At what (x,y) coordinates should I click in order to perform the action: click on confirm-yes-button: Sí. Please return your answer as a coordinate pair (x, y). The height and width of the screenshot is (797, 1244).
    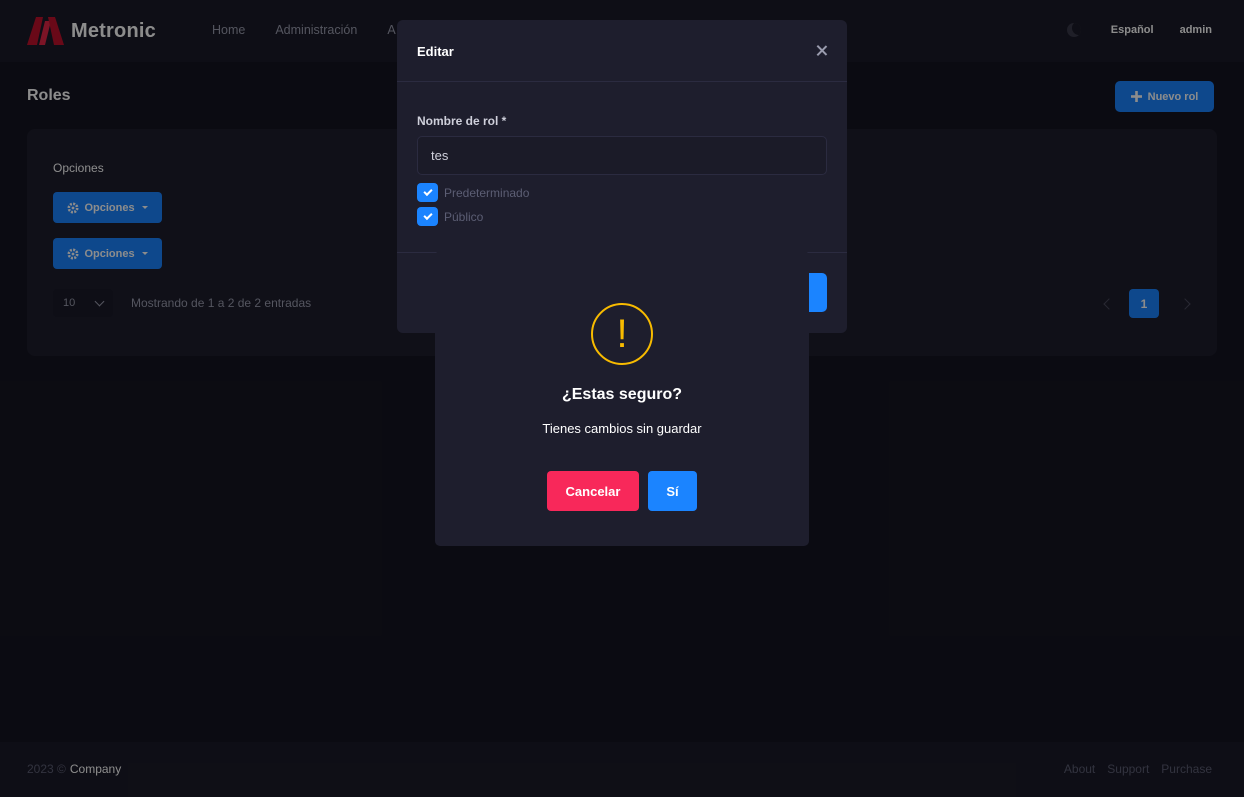
    Looking at the image, I should click on (672, 491).